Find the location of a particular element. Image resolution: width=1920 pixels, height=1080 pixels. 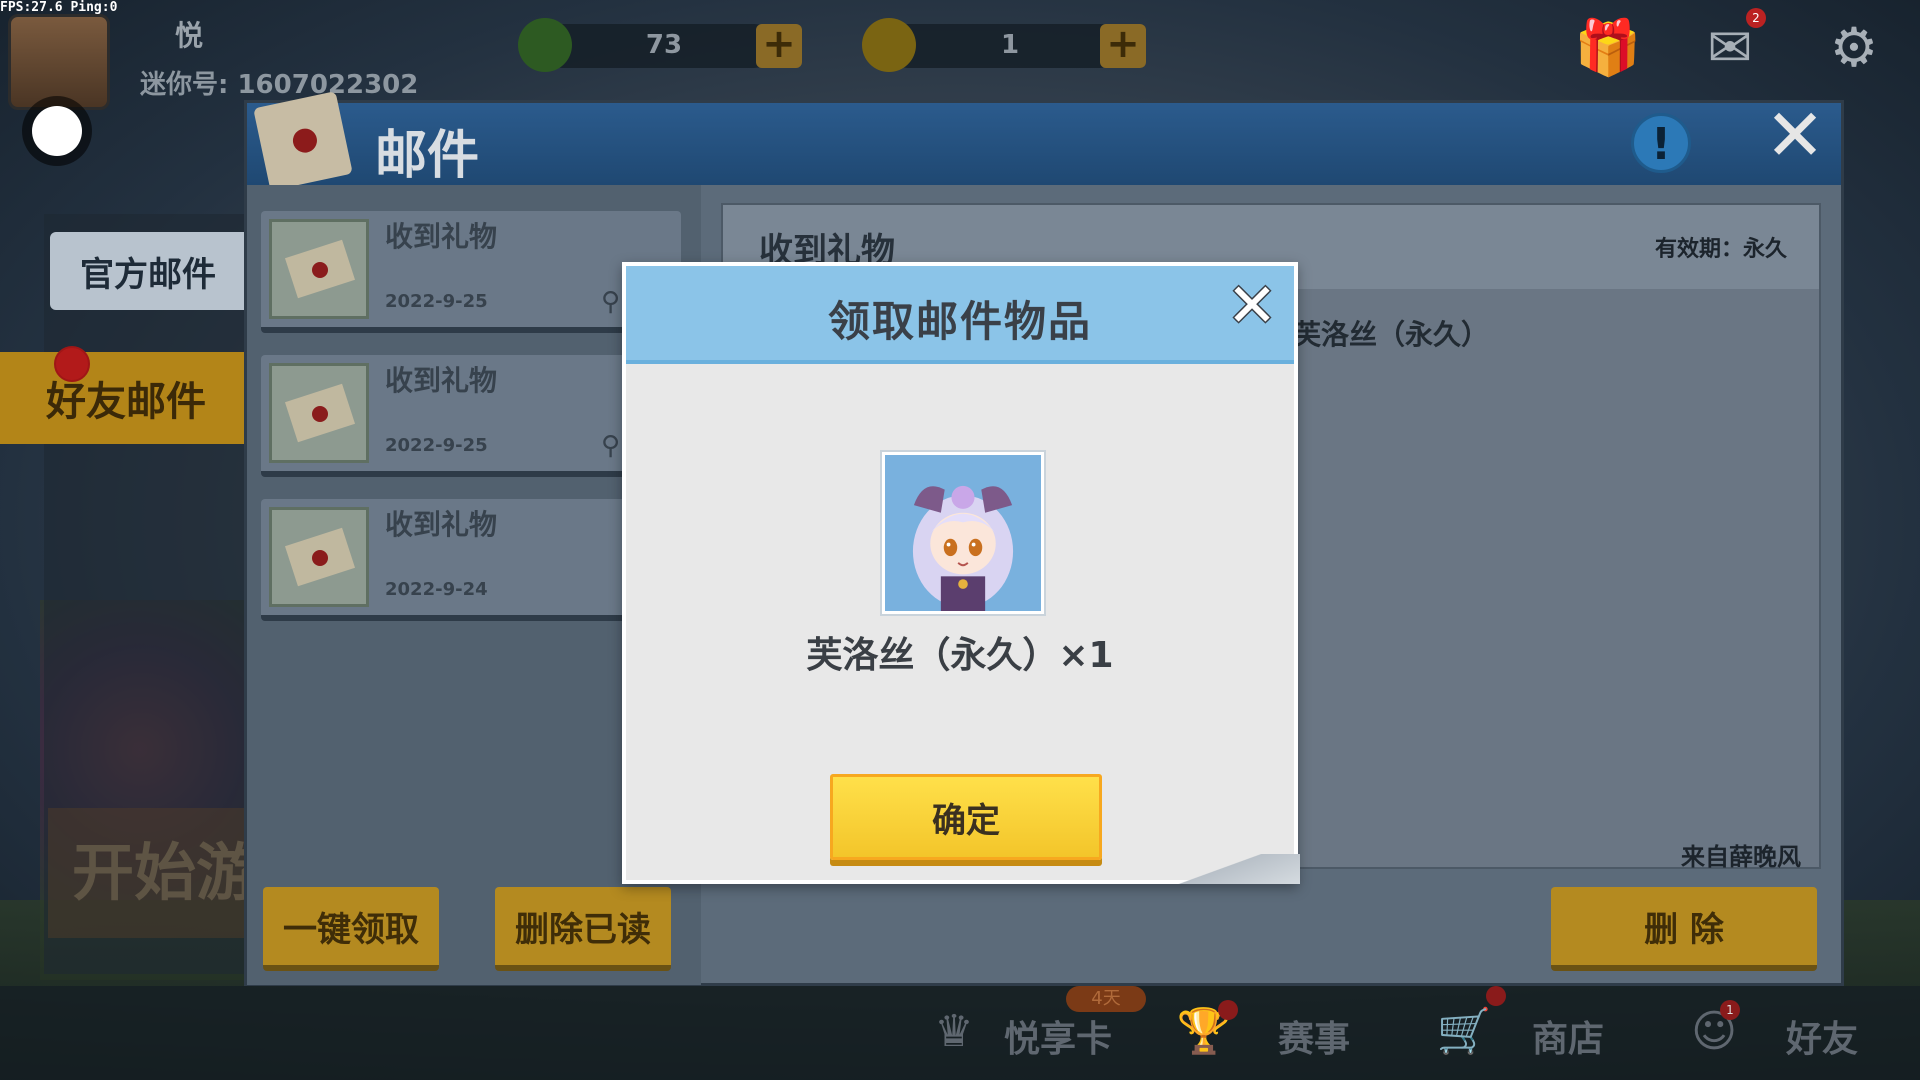

claim-all-button: 一键领取 is located at coordinates (351, 929).